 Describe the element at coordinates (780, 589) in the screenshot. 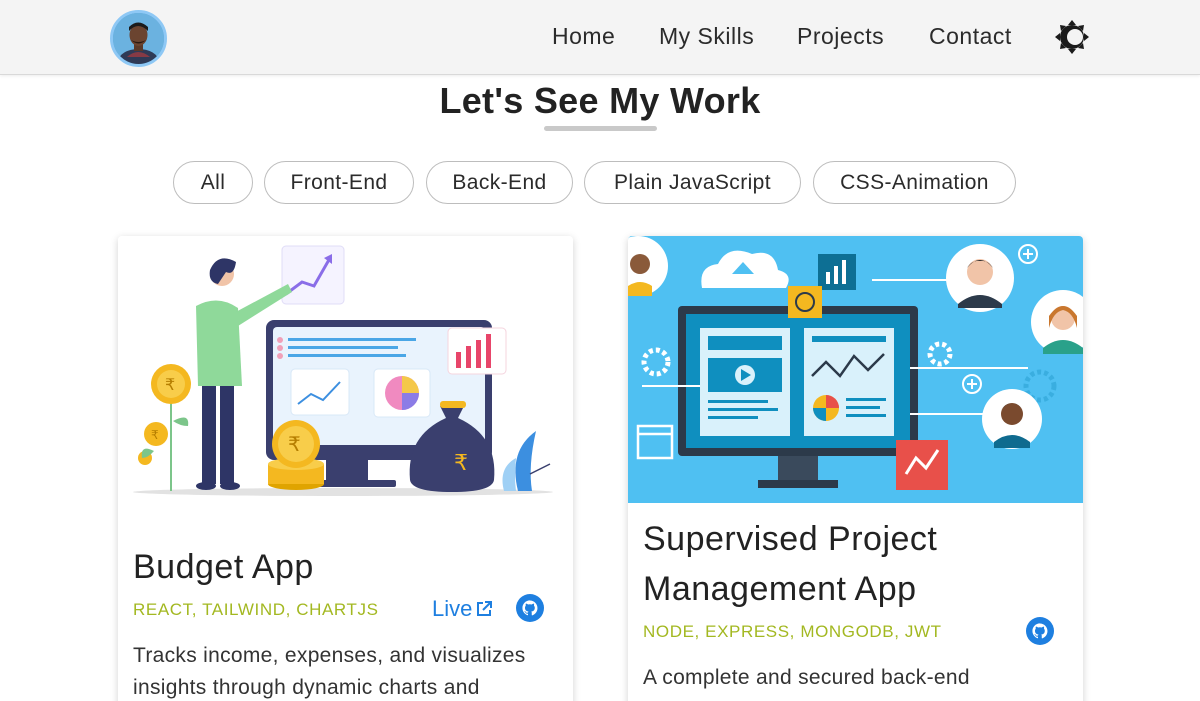

I see `project-title-line-2: Management App` at that location.